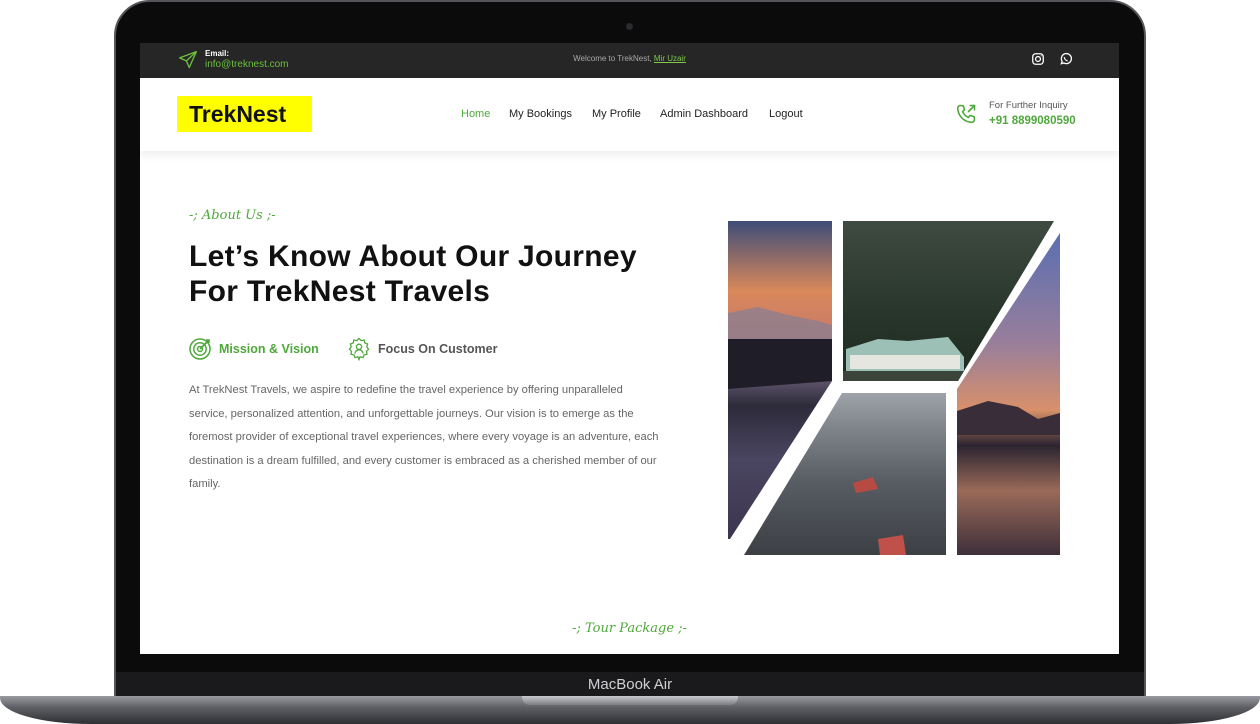 The height and width of the screenshot is (724, 1260). What do you see at coordinates (413, 256) in the screenshot?
I see `about-heading-line1: Let’s Know About Our Journey` at bounding box center [413, 256].